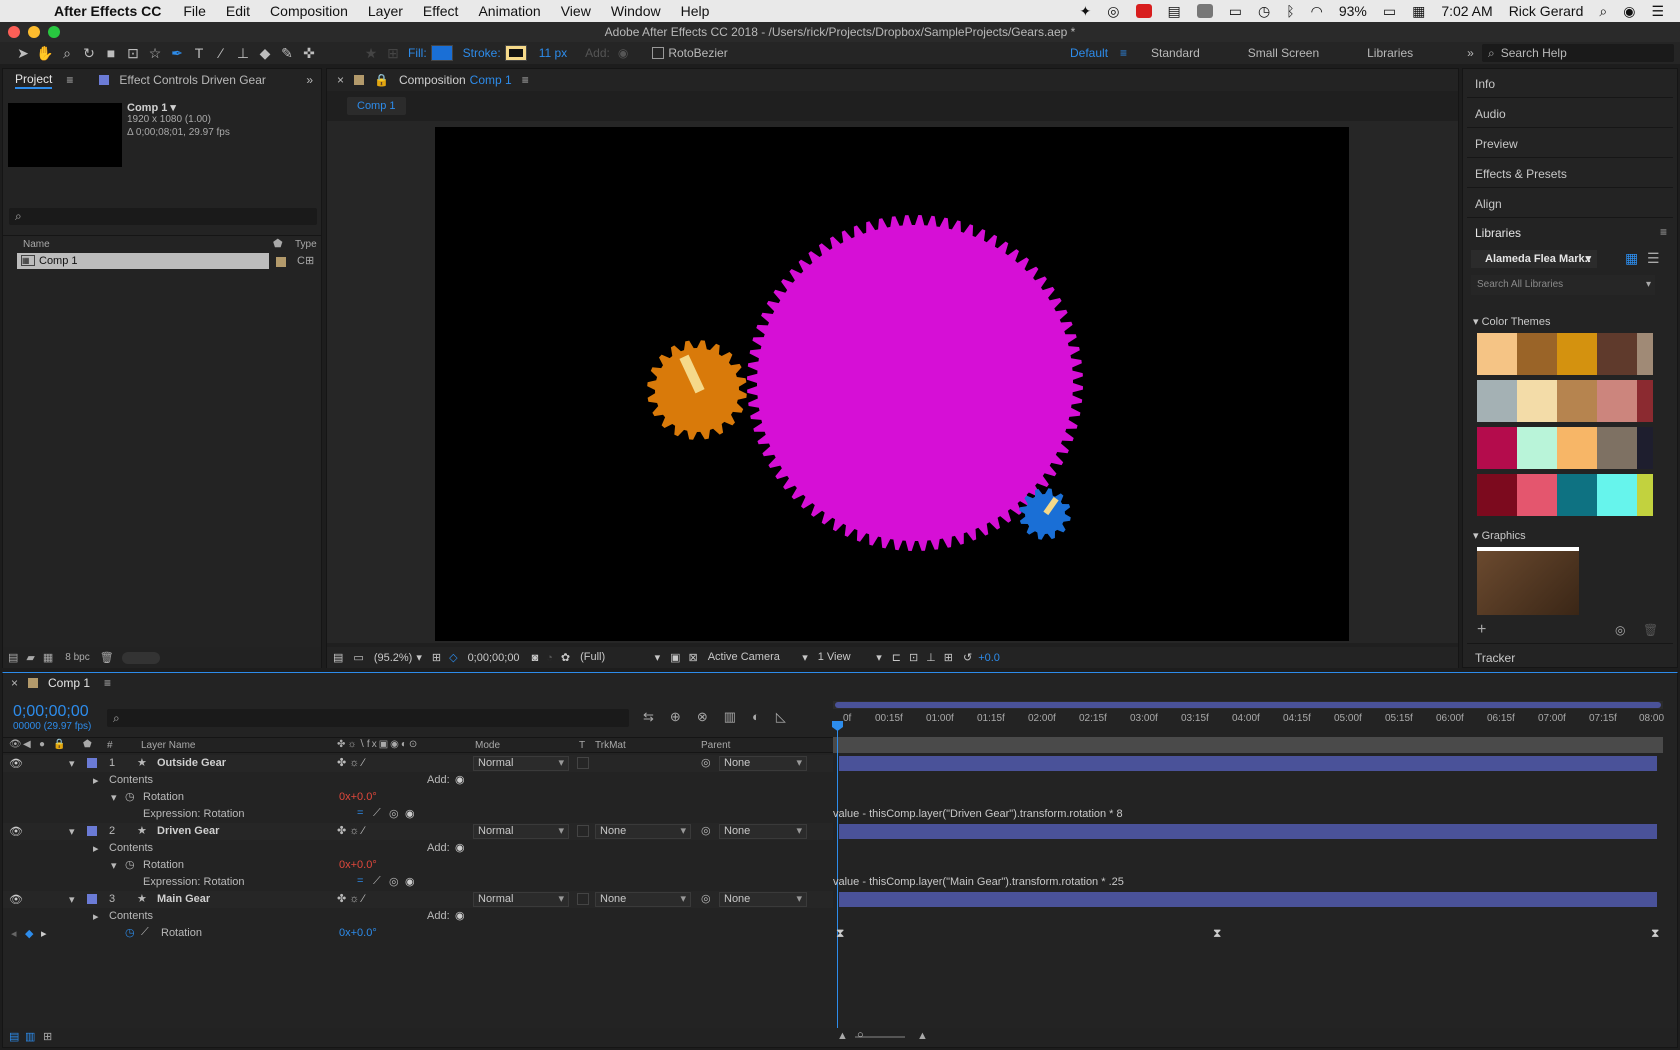 The image size is (1680, 1050). What do you see at coordinates (417, 53) in the screenshot?
I see `fill-label: Fill:` at bounding box center [417, 53].